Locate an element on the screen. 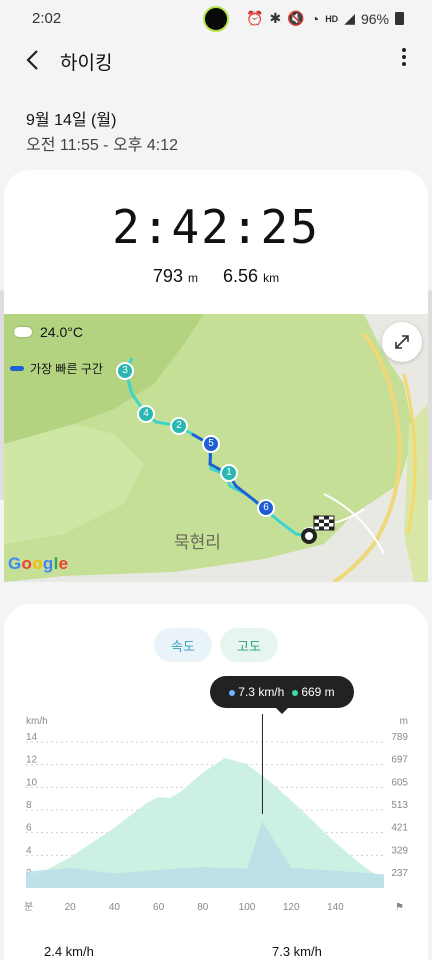 This screenshot has width=432, height=960. battery-icon is located at coordinates (399, 18).